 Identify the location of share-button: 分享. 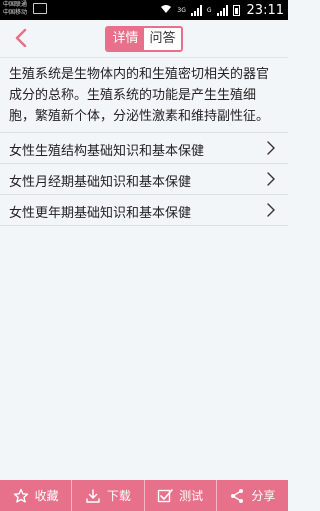
(251, 495).